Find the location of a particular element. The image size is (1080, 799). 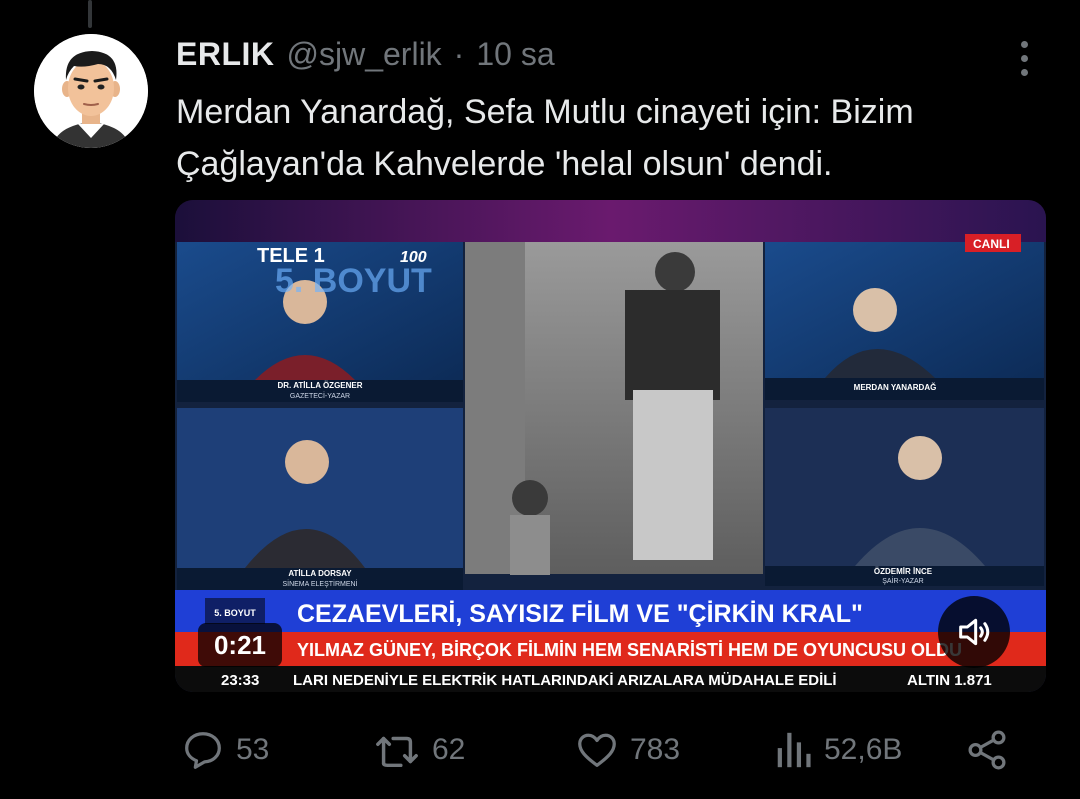

reply-count: 53 is located at coordinates (253, 749).